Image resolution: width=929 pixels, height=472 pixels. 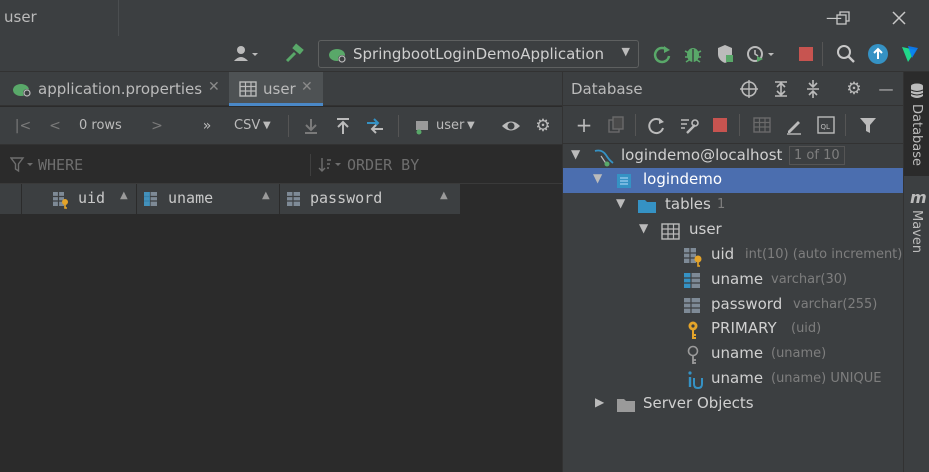 What do you see at coordinates (917, 93) in the screenshot?
I see `database-icon` at bounding box center [917, 93].